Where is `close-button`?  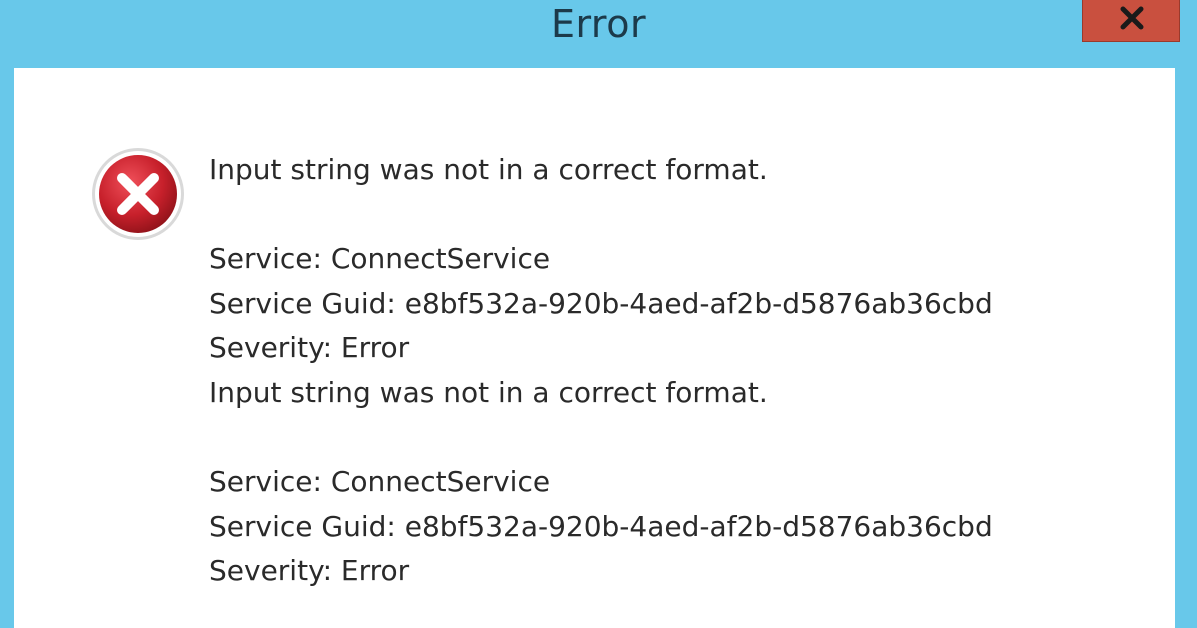
close-button is located at coordinates (1131, 21).